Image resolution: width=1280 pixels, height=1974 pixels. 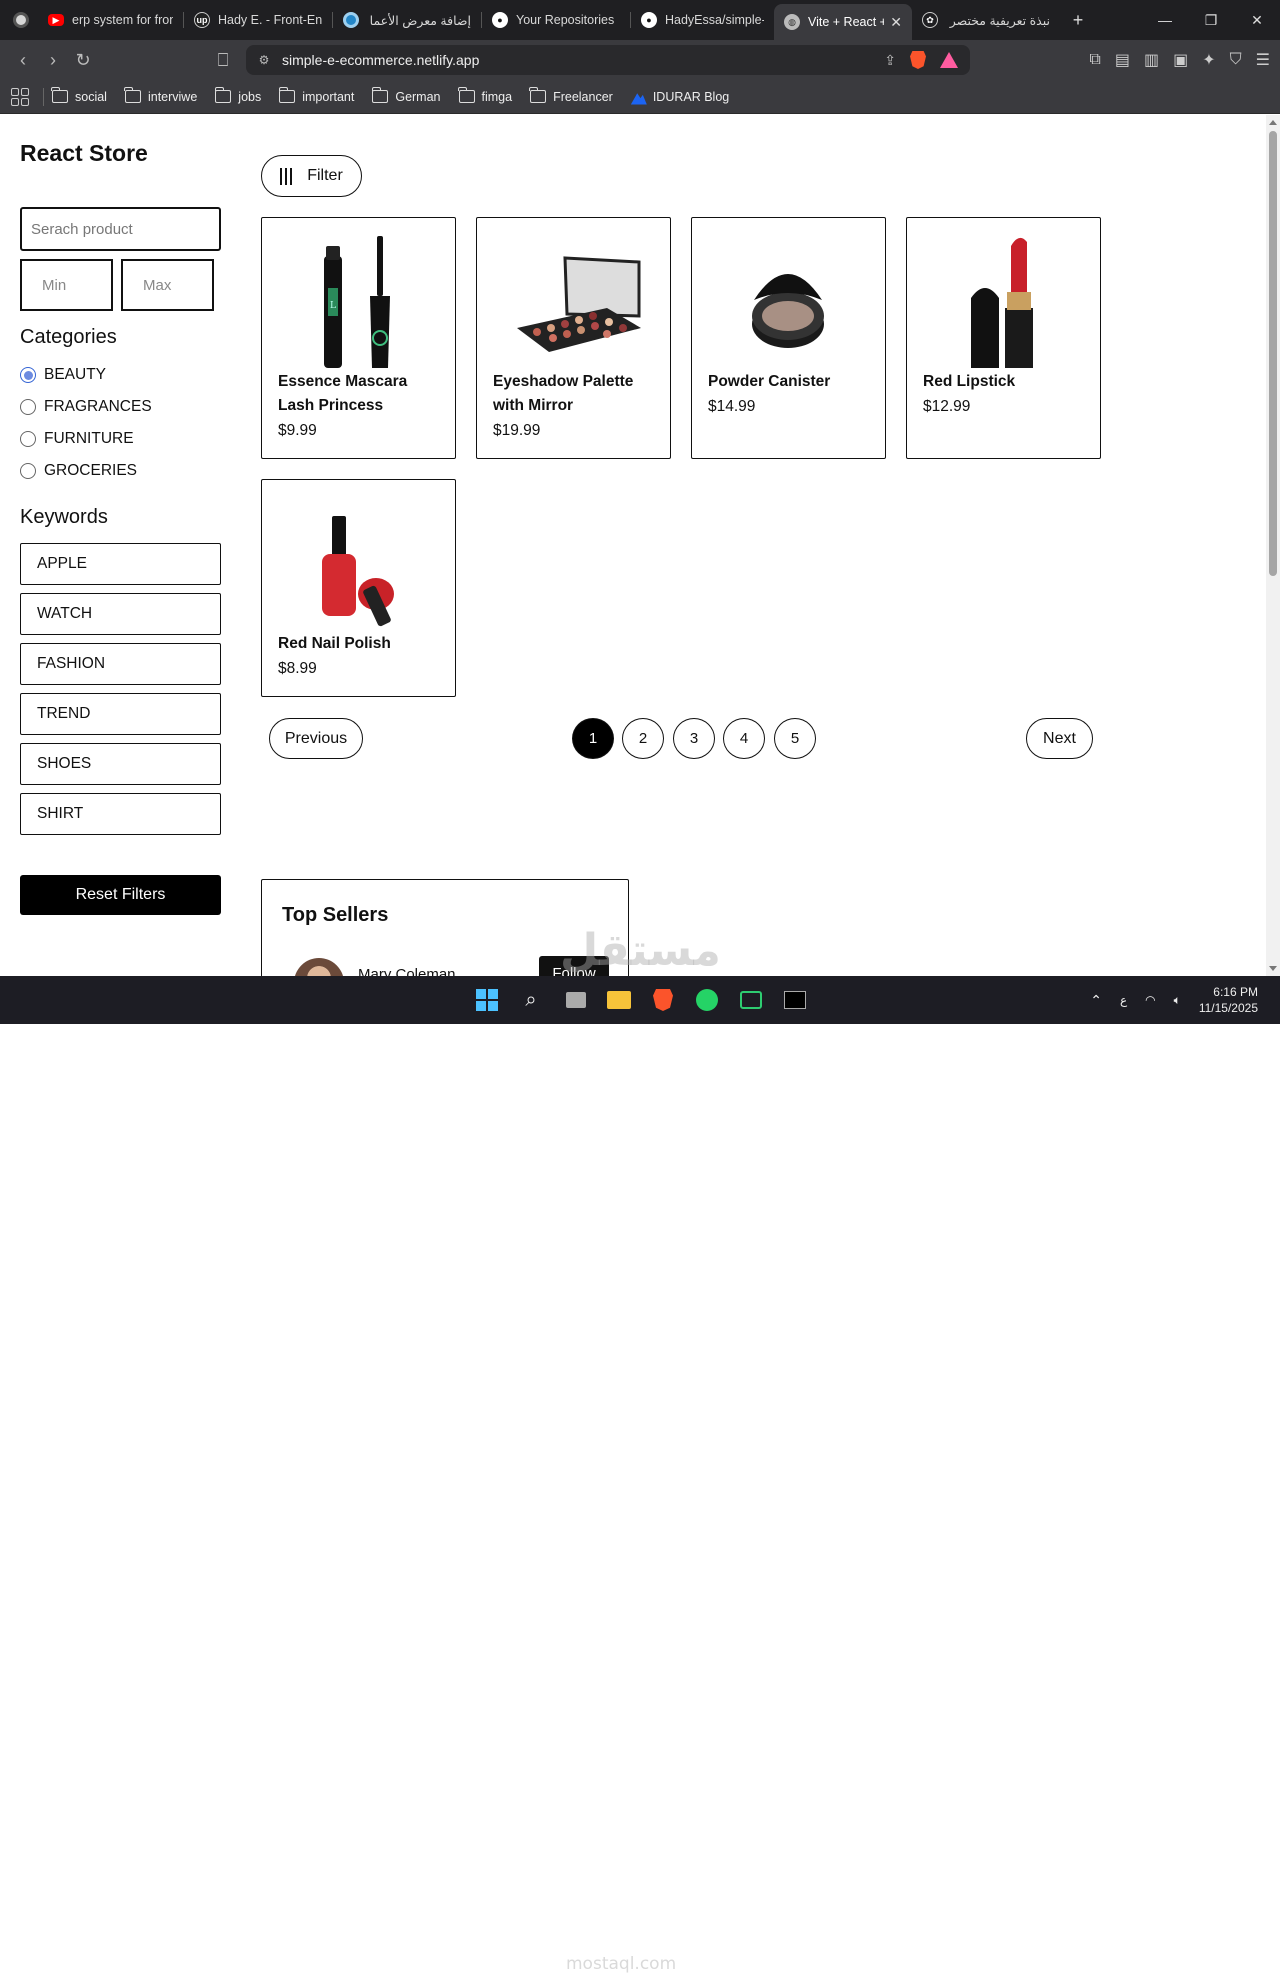 I want to click on task-view-icon, so click(x=576, y=1000).